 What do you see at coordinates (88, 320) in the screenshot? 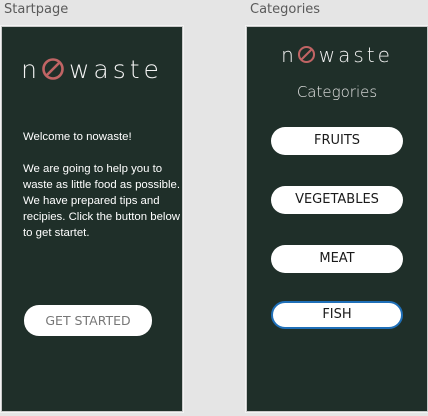
I see `get-started-button: GET STARTED` at bounding box center [88, 320].